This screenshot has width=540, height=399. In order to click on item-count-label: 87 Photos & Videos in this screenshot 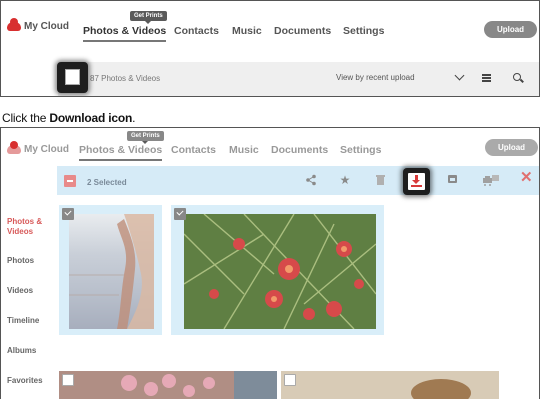, I will do `click(125, 78)`.